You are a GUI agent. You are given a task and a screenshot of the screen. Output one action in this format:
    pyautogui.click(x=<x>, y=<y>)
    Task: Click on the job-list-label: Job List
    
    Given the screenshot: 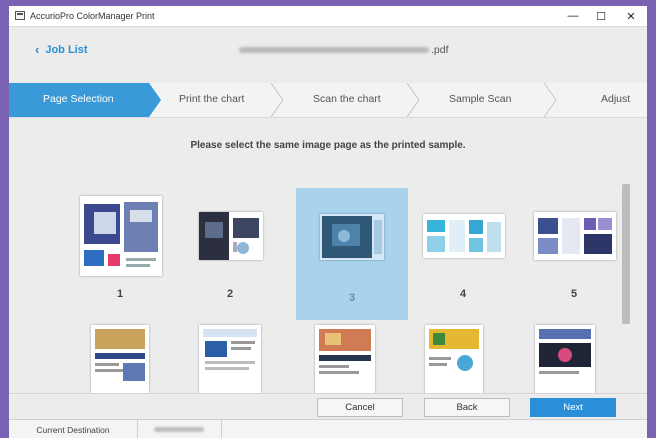 What is the action you would take?
    pyautogui.click(x=66, y=49)
    